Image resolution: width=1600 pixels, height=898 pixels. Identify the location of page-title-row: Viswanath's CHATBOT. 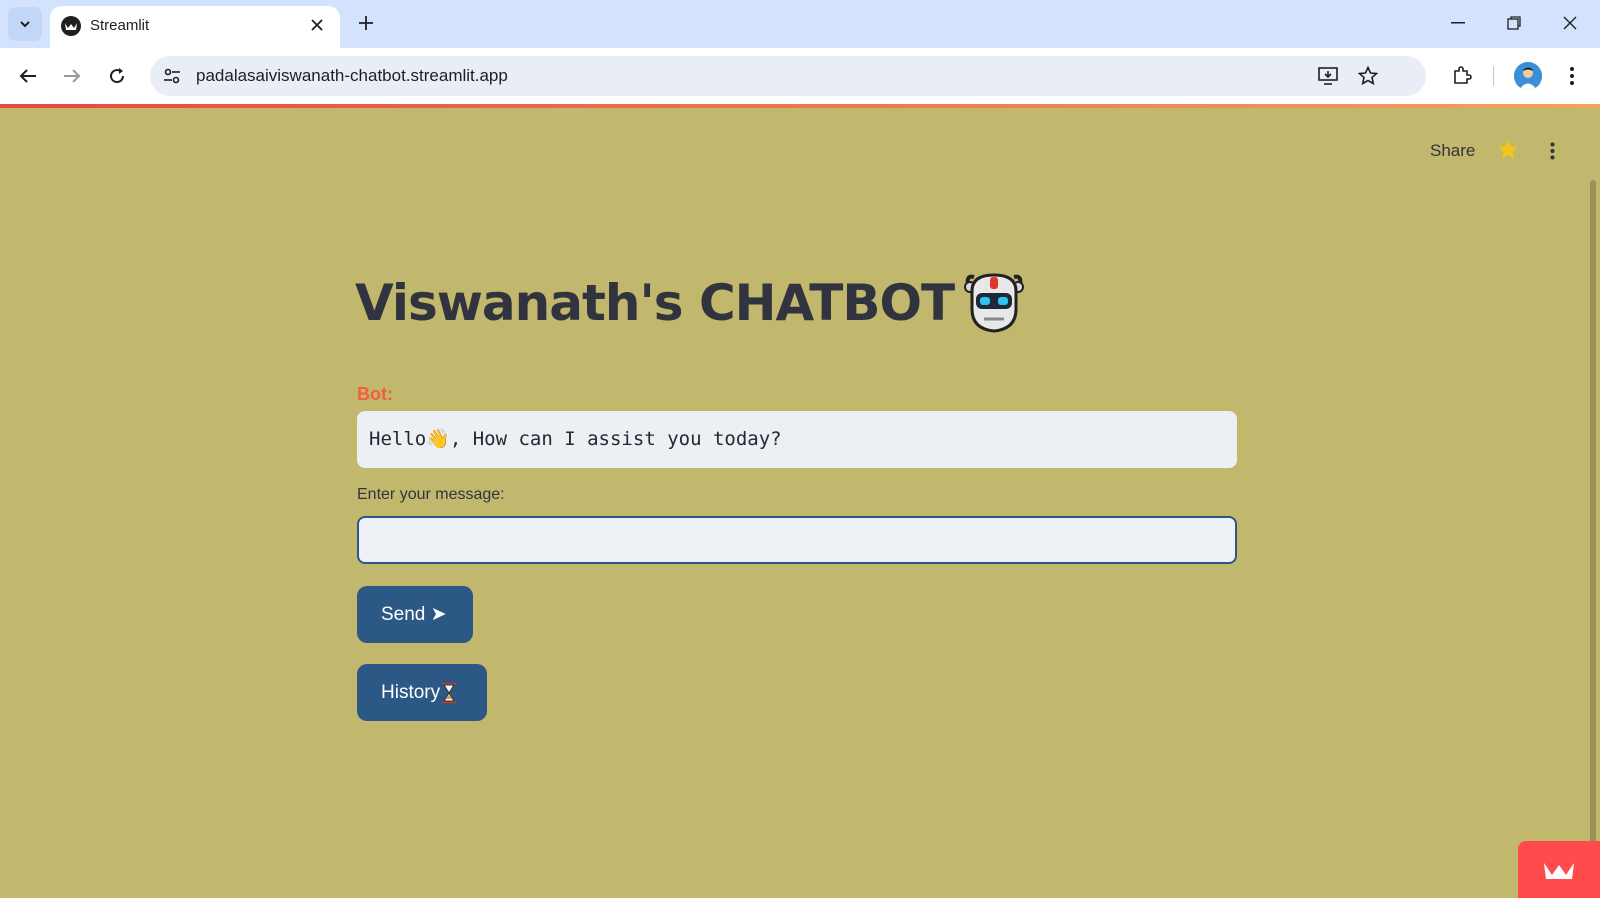
(690, 303).